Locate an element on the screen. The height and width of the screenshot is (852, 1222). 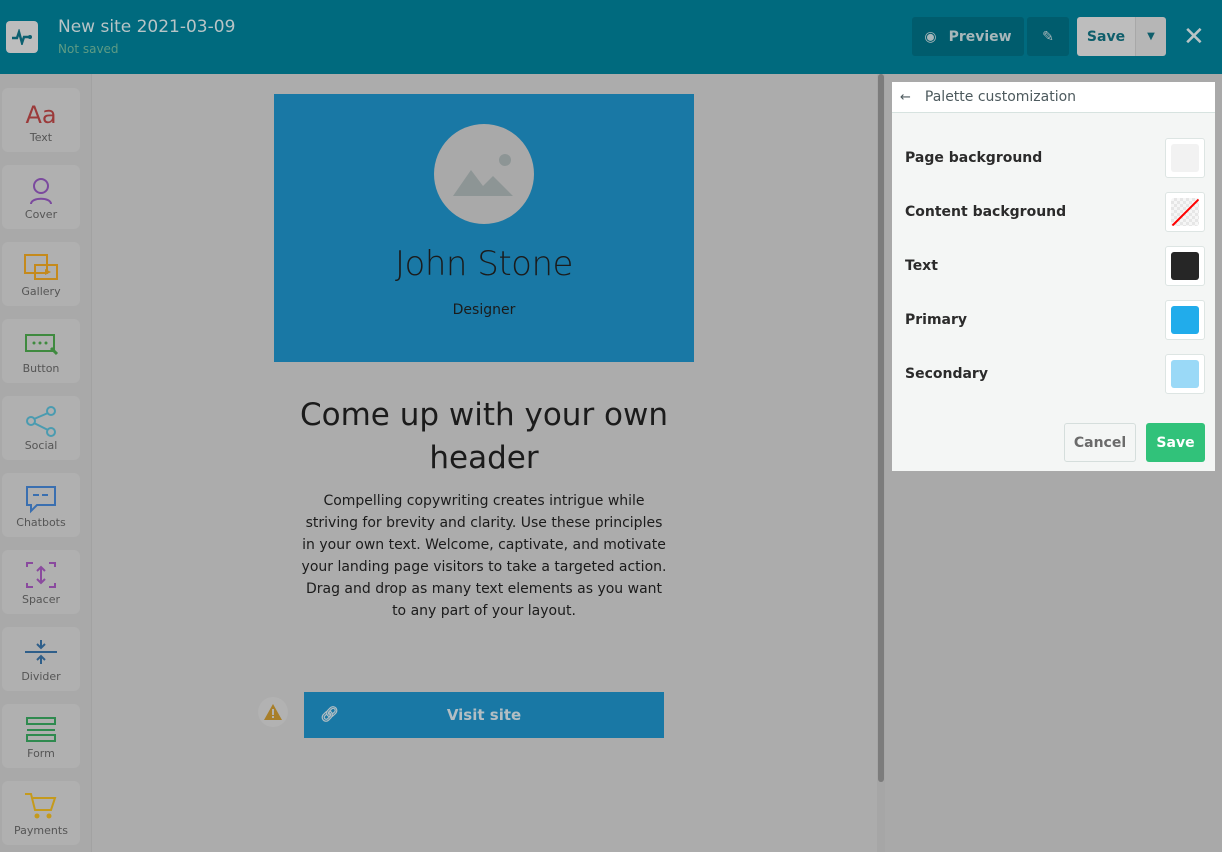
warning-icon is located at coordinates (273, 712).